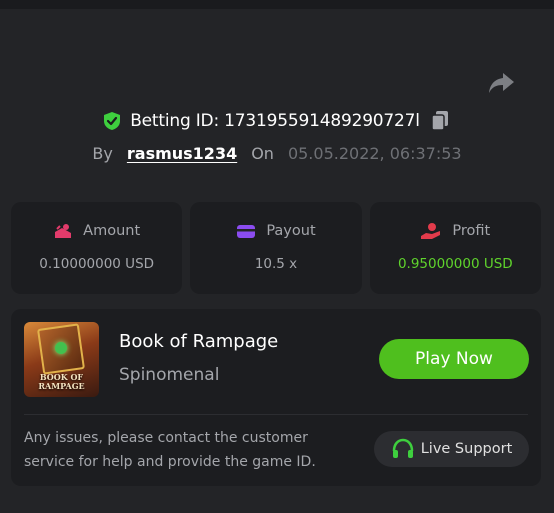 This screenshot has height=513, width=554. I want to click on stat-value: 0.10000000 USD, so click(97, 264).